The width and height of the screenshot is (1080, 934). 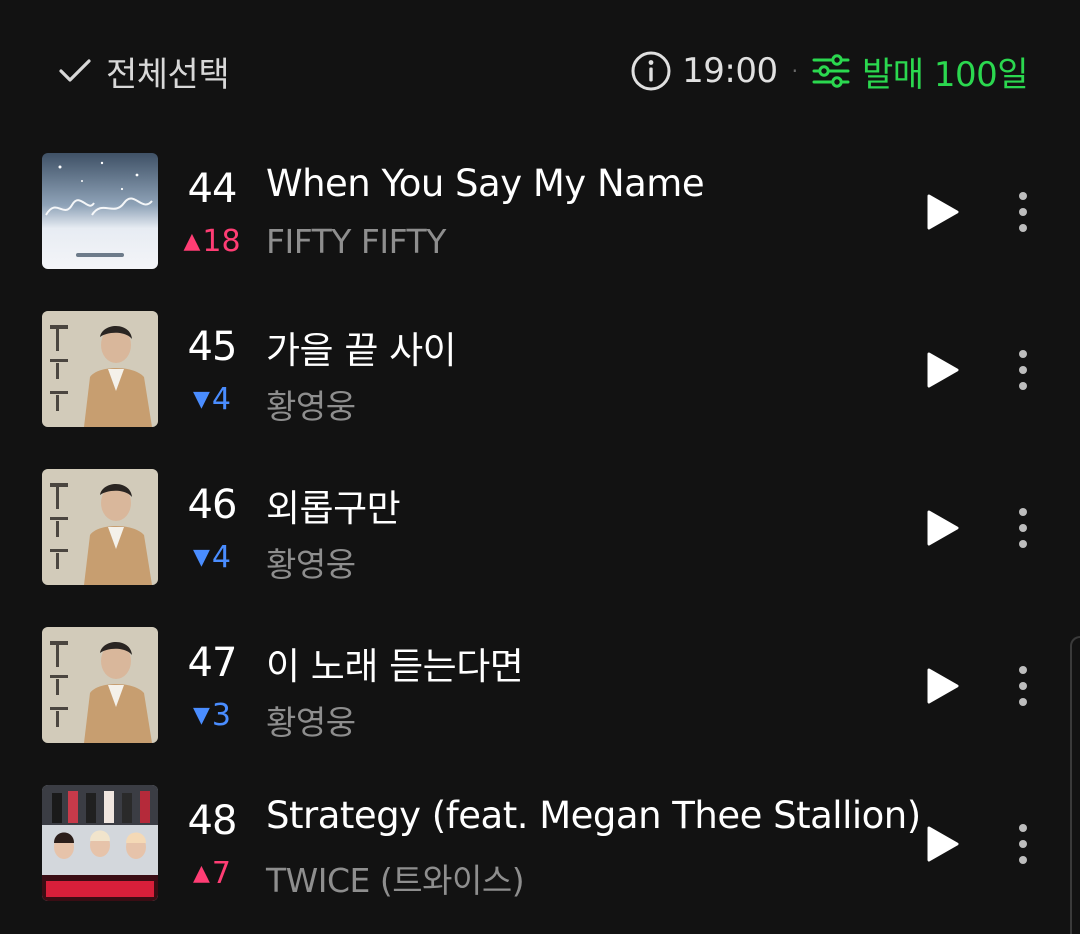 I want to click on artist-name: TWICE (트와이스), so click(x=395, y=878).